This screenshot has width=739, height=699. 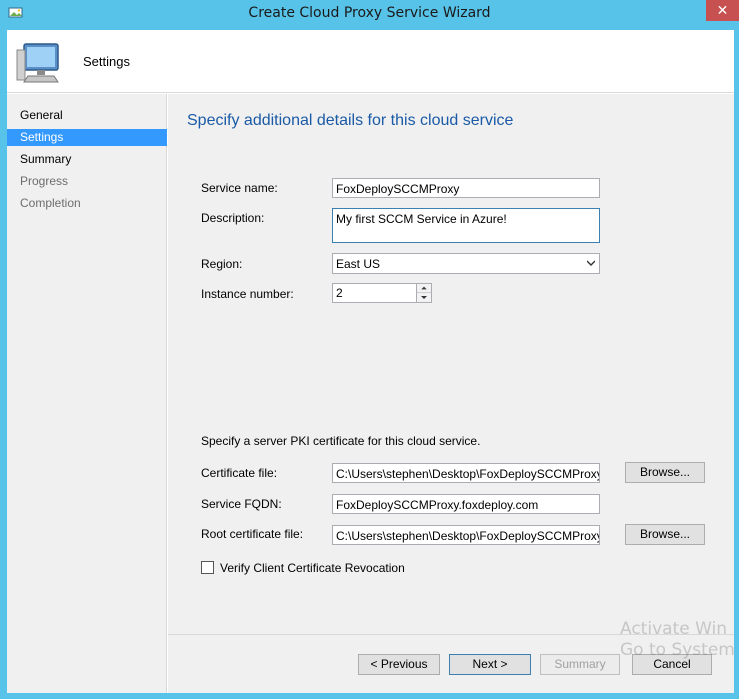 What do you see at coordinates (222, 264) in the screenshot?
I see `region-label: Region:` at bounding box center [222, 264].